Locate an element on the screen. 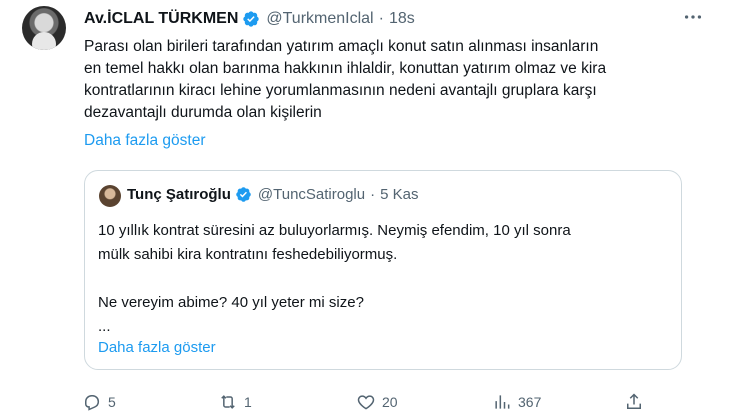 This screenshot has height=420, width=730. quote-header: Tunç Şatıroğlu @TuncSatiroglu · 5 Kas is located at coordinates (272, 194).